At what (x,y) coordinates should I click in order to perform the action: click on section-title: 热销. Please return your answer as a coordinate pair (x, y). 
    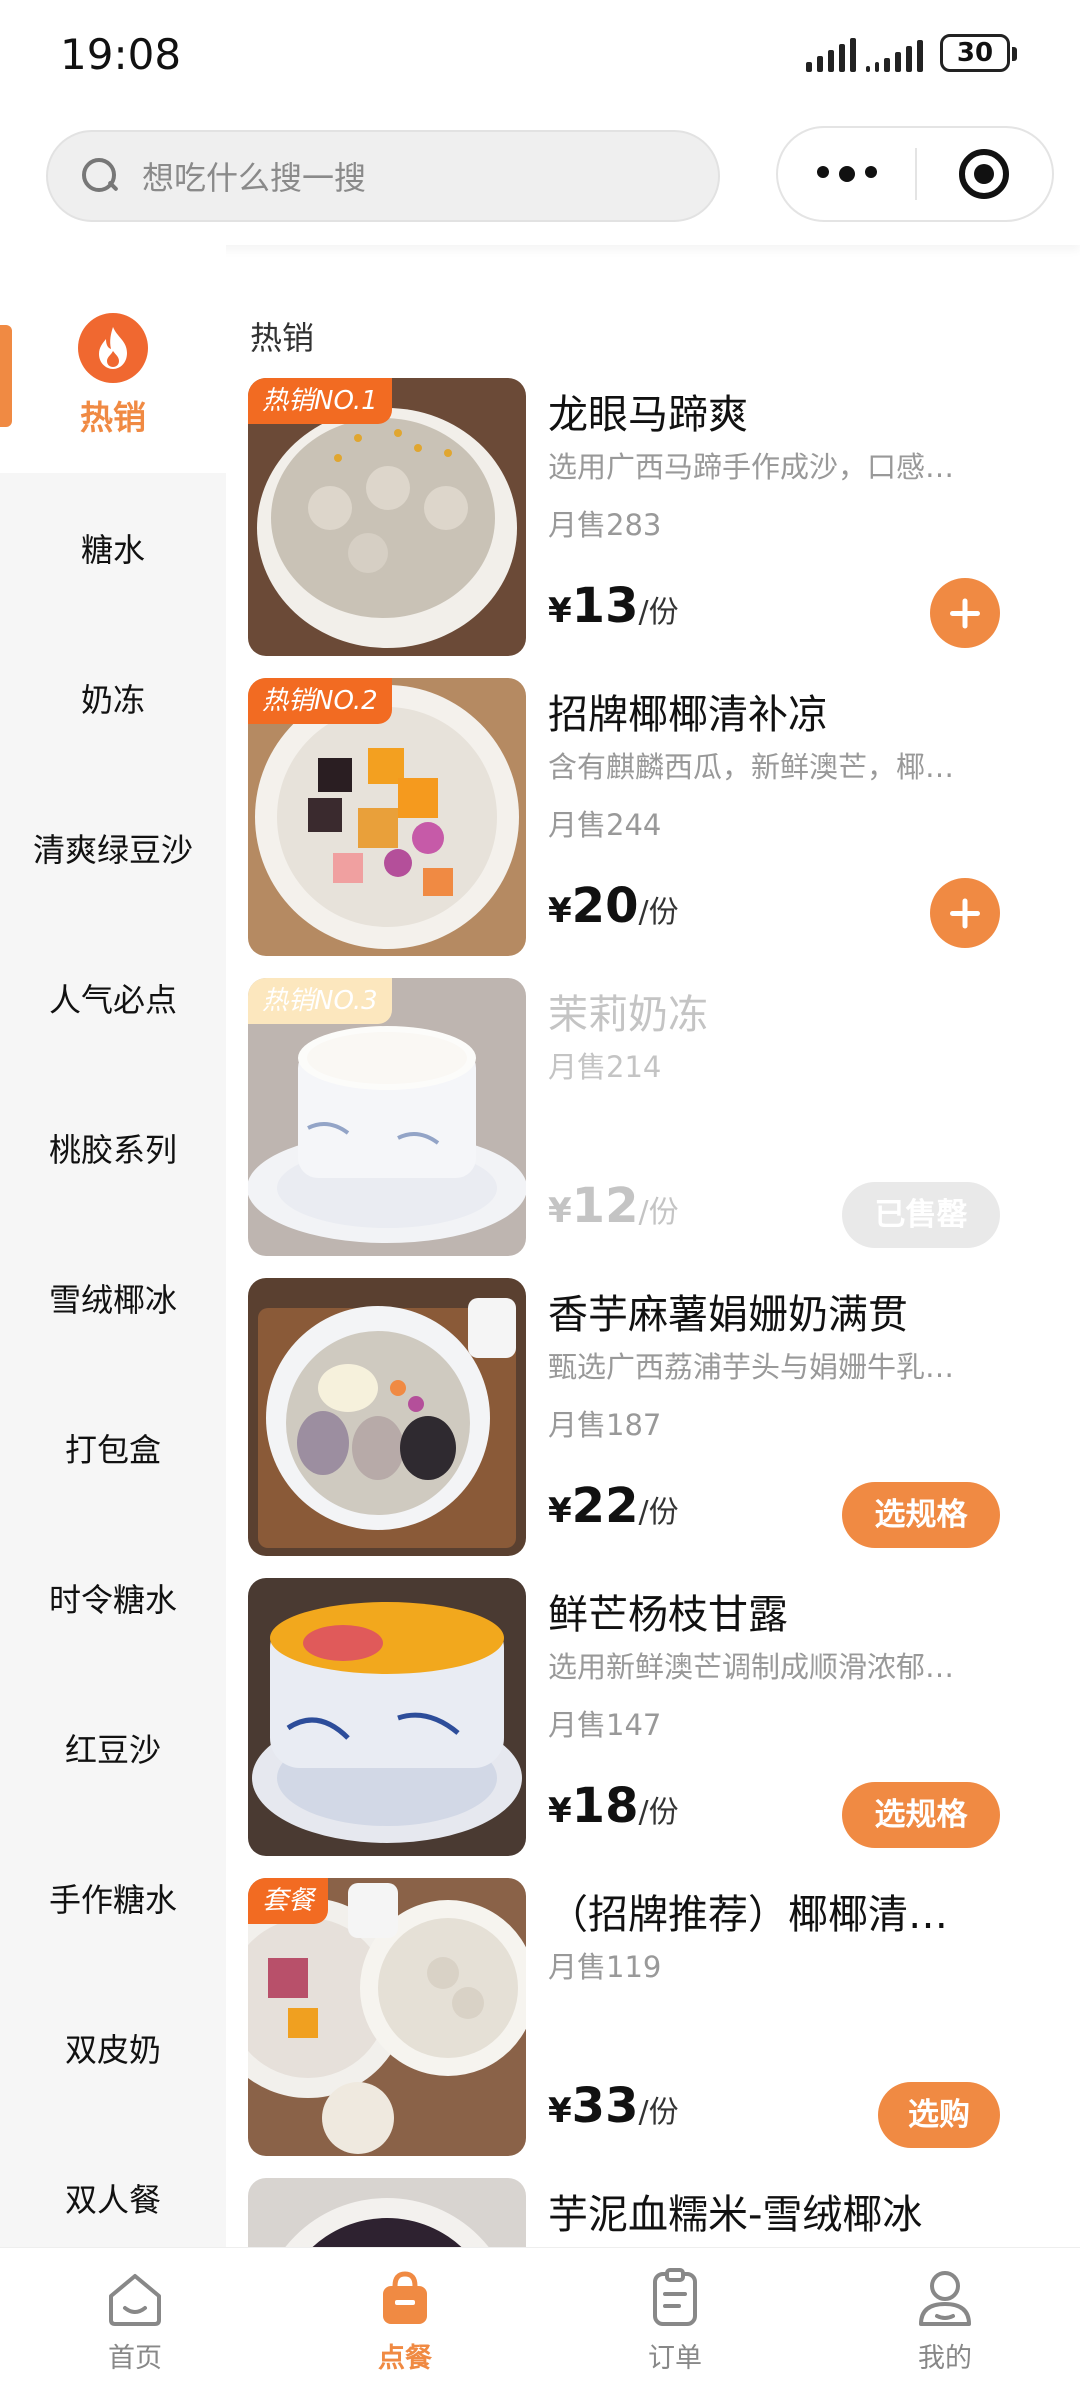
    Looking at the image, I should click on (282, 338).